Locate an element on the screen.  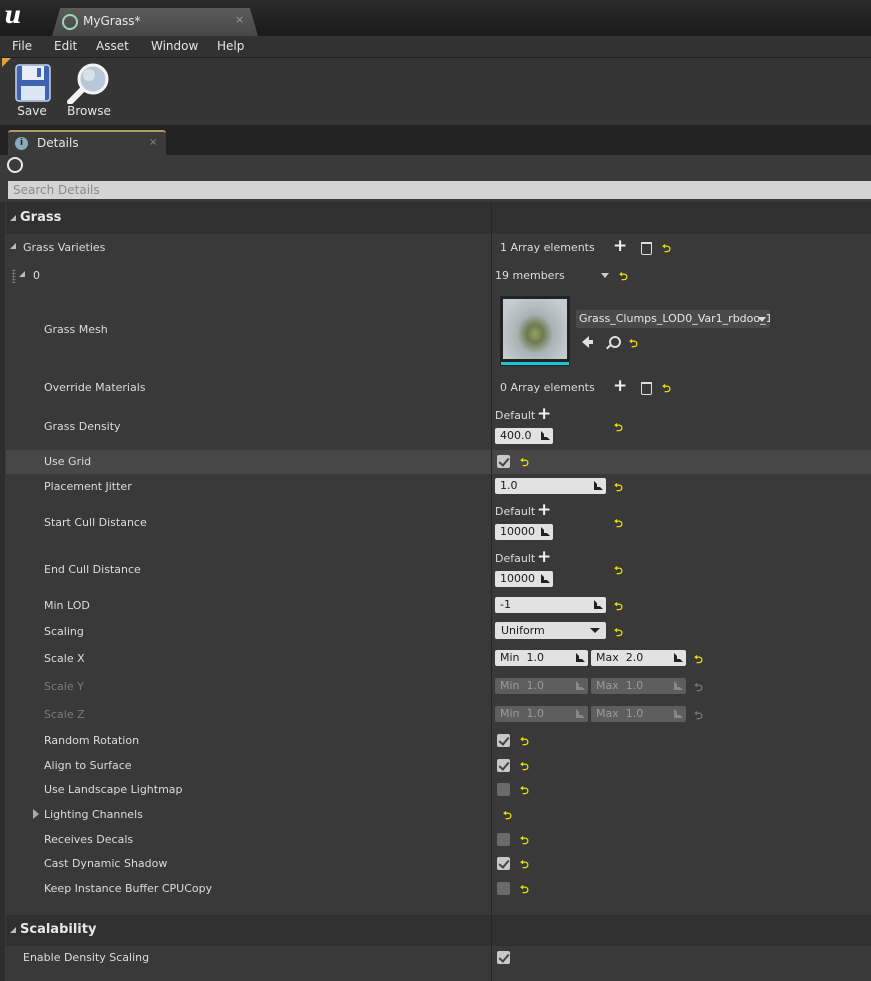
element-options-dropdown-icon is located at coordinates (605, 275).